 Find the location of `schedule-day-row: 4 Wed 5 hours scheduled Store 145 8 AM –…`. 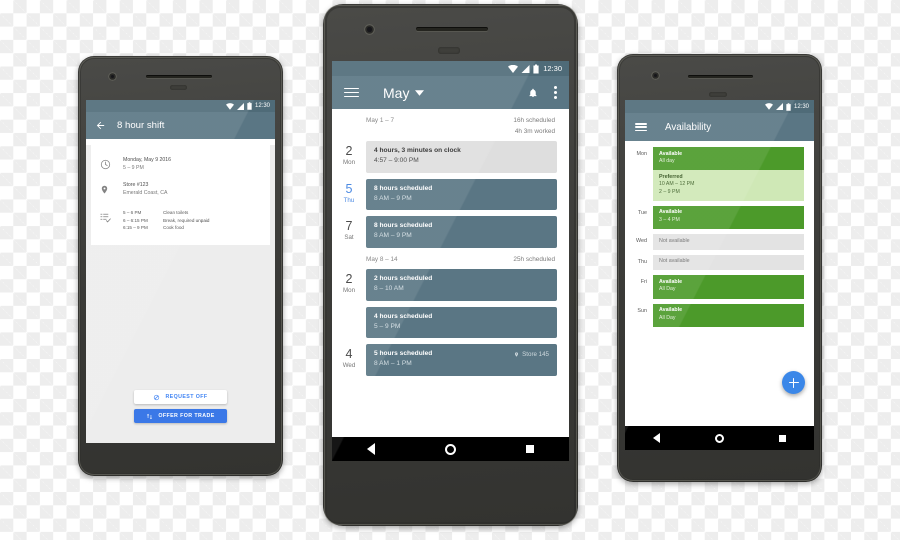

schedule-day-row: 4 Wed 5 hours scheduled Store 145 8 AM –… is located at coordinates (450, 363).